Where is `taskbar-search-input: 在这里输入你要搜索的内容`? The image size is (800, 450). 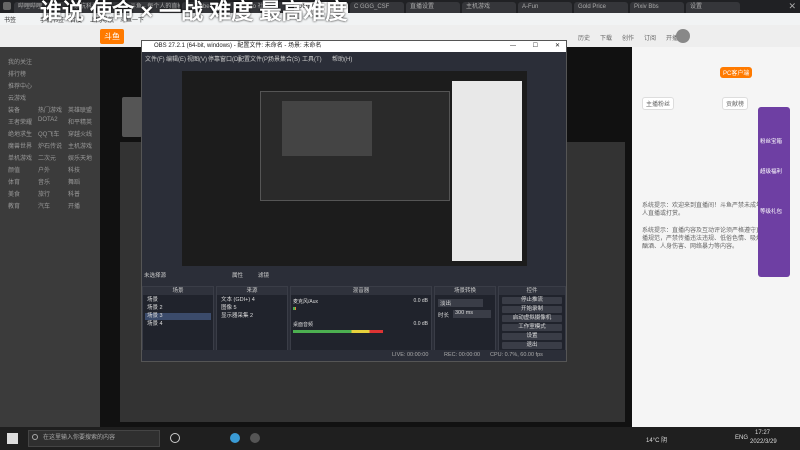
taskbar-search-input: 在这里输入你要搜索的内容 is located at coordinates (94, 438).